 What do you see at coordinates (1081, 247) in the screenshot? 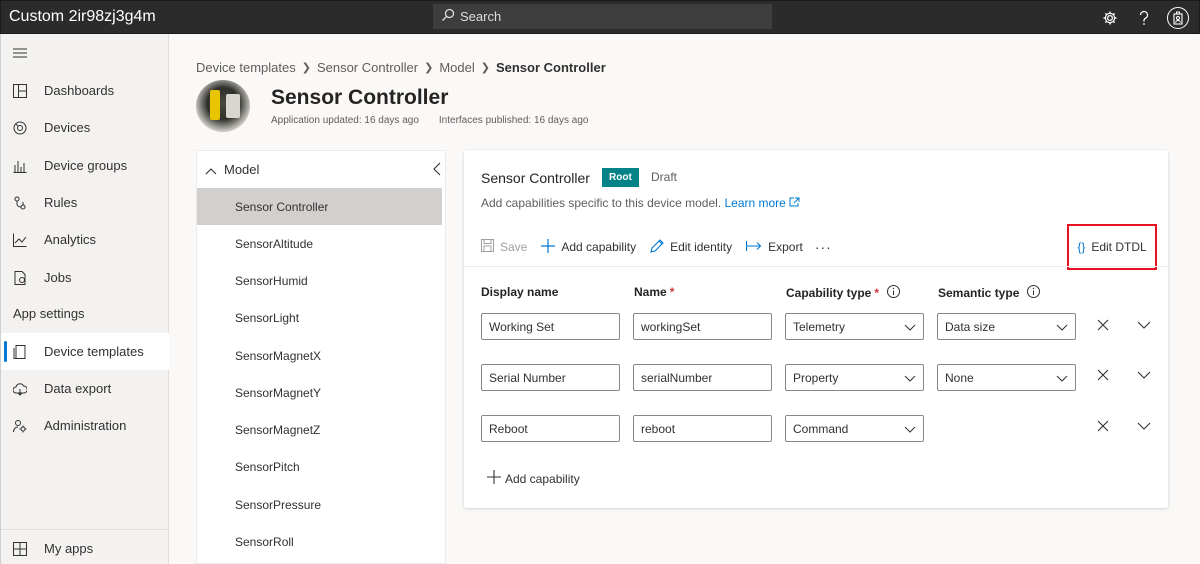
I see `code-braces-icon: {}` at bounding box center [1081, 247].